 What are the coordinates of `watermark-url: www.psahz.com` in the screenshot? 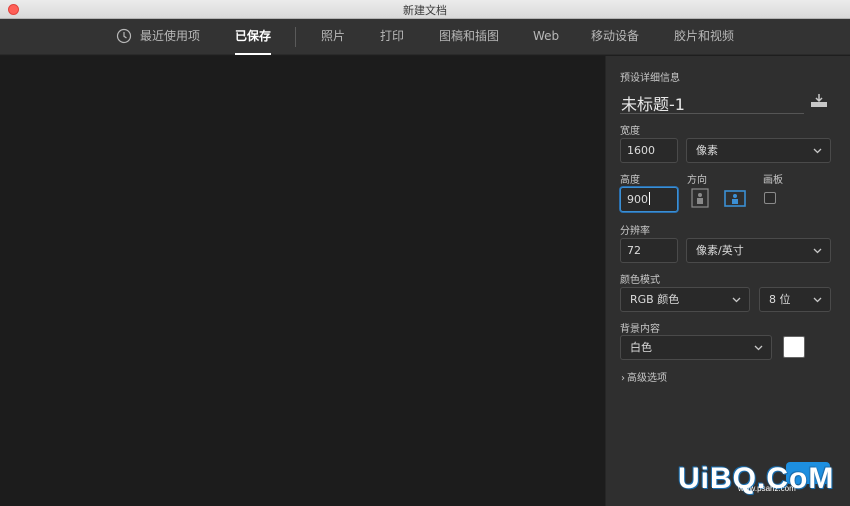 It's located at (767, 488).